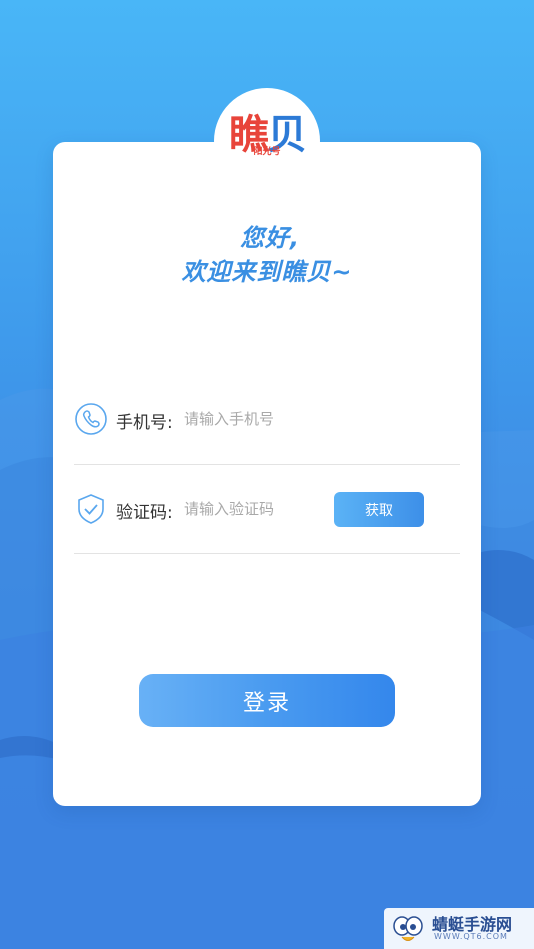 This screenshot has width=534, height=949. Describe the element at coordinates (144, 423) in the screenshot. I see `phone-label: 手机号:` at that location.